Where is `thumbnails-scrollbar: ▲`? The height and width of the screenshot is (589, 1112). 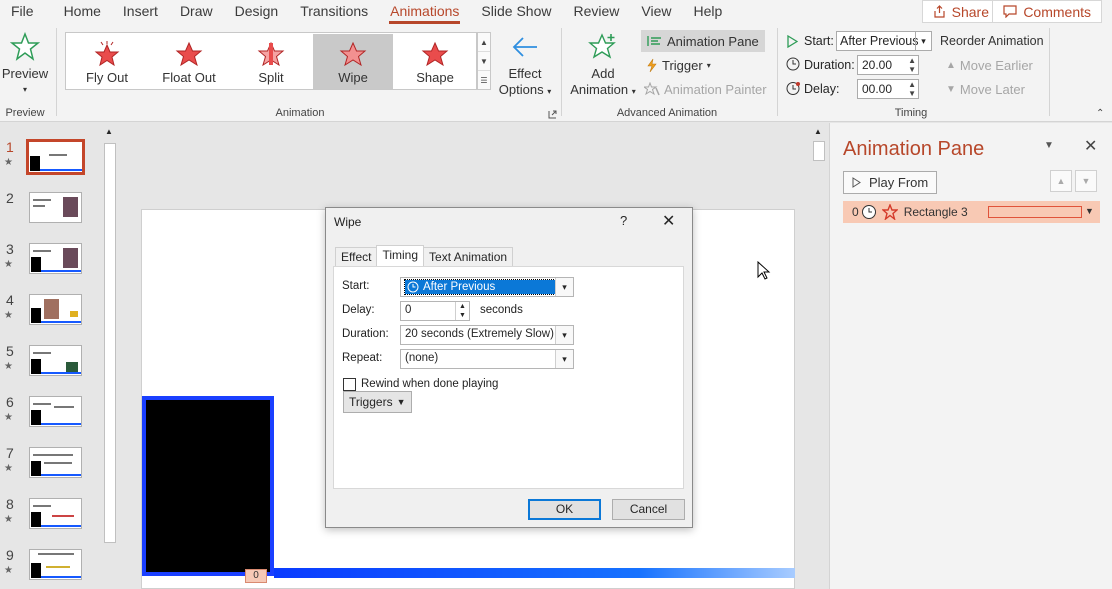
thumbnails-scrollbar: ▲ is located at coordinates (110, 356).